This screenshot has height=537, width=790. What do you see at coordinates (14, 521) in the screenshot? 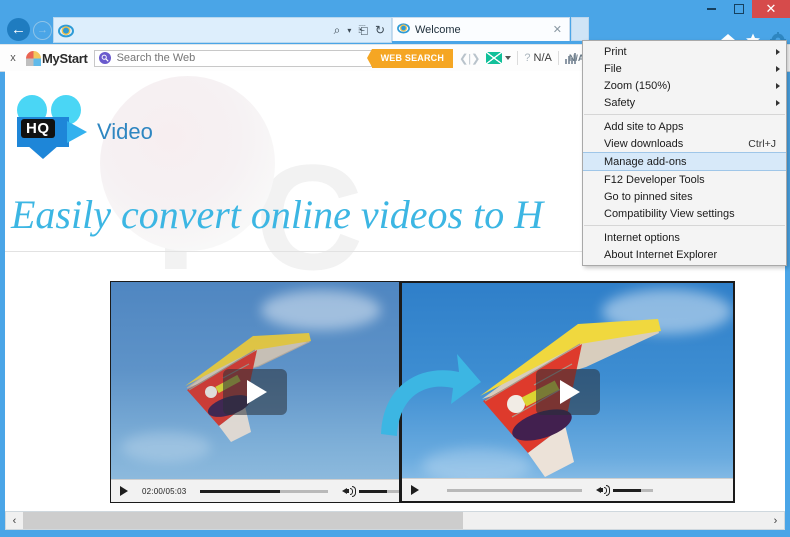
I see `scroll-left-arrow: ‹` at bounding box center [14, 521].